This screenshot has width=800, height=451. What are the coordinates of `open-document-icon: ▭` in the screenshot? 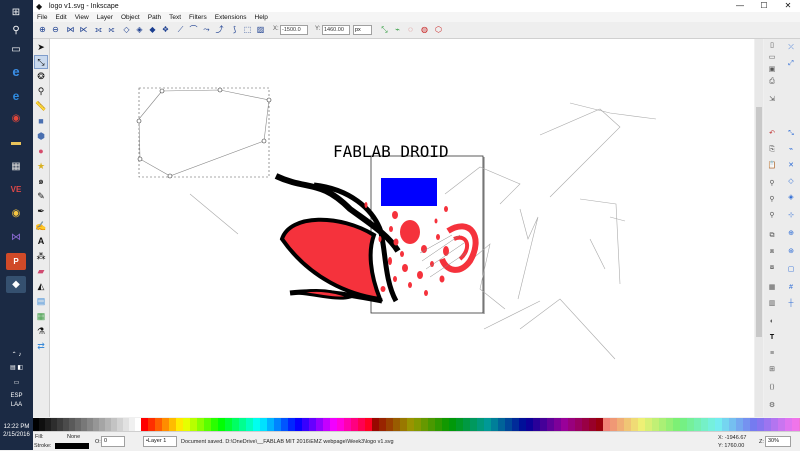 It's located at (772, 58).